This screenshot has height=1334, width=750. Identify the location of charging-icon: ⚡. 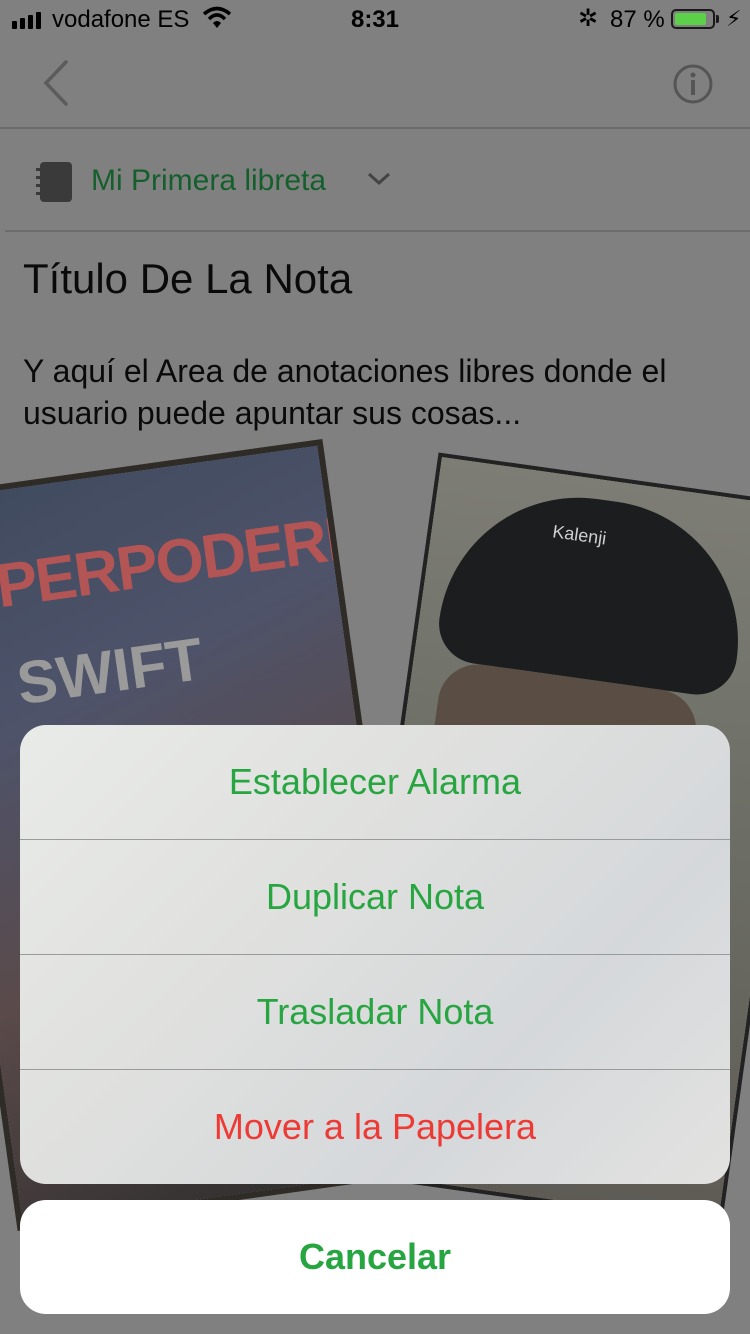
(734, 18).